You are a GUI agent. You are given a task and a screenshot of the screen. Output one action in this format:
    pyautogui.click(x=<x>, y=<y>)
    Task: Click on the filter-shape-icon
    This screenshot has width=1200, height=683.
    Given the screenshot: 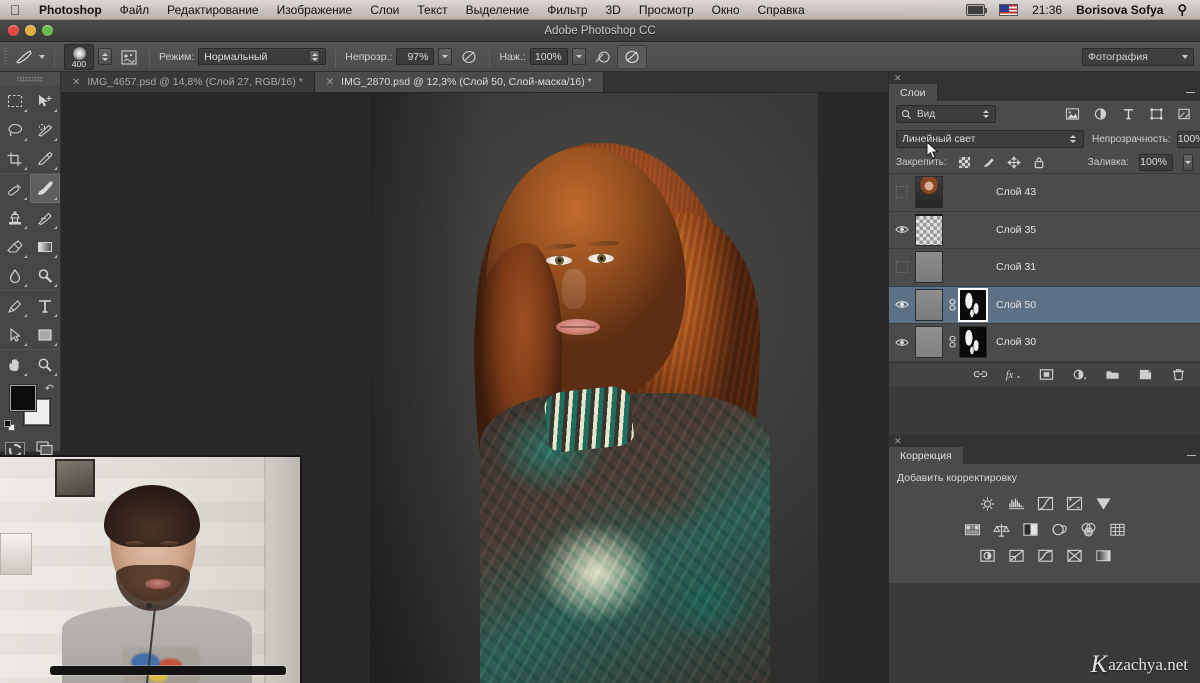 What is the action you would take?
    pyautogui.click(x=1156, y=114)
    